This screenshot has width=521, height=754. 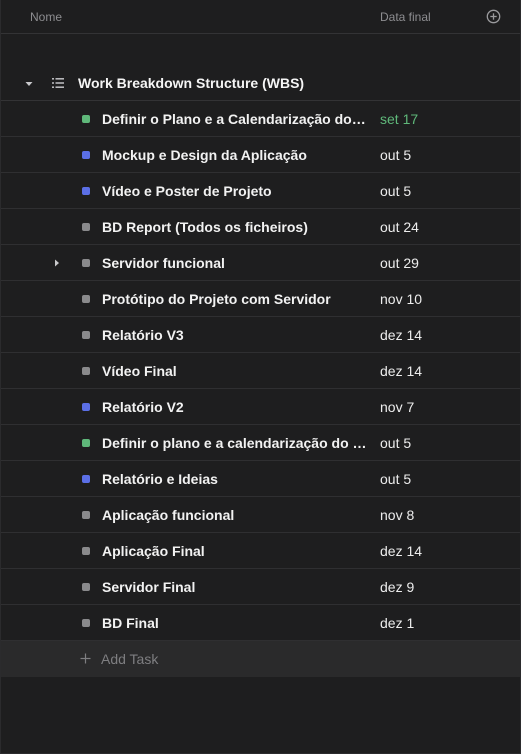 What do you see at coordinates (493, 16) in the screenshot?
I see `plus-circle-icon` at bounding box center [493, 16].